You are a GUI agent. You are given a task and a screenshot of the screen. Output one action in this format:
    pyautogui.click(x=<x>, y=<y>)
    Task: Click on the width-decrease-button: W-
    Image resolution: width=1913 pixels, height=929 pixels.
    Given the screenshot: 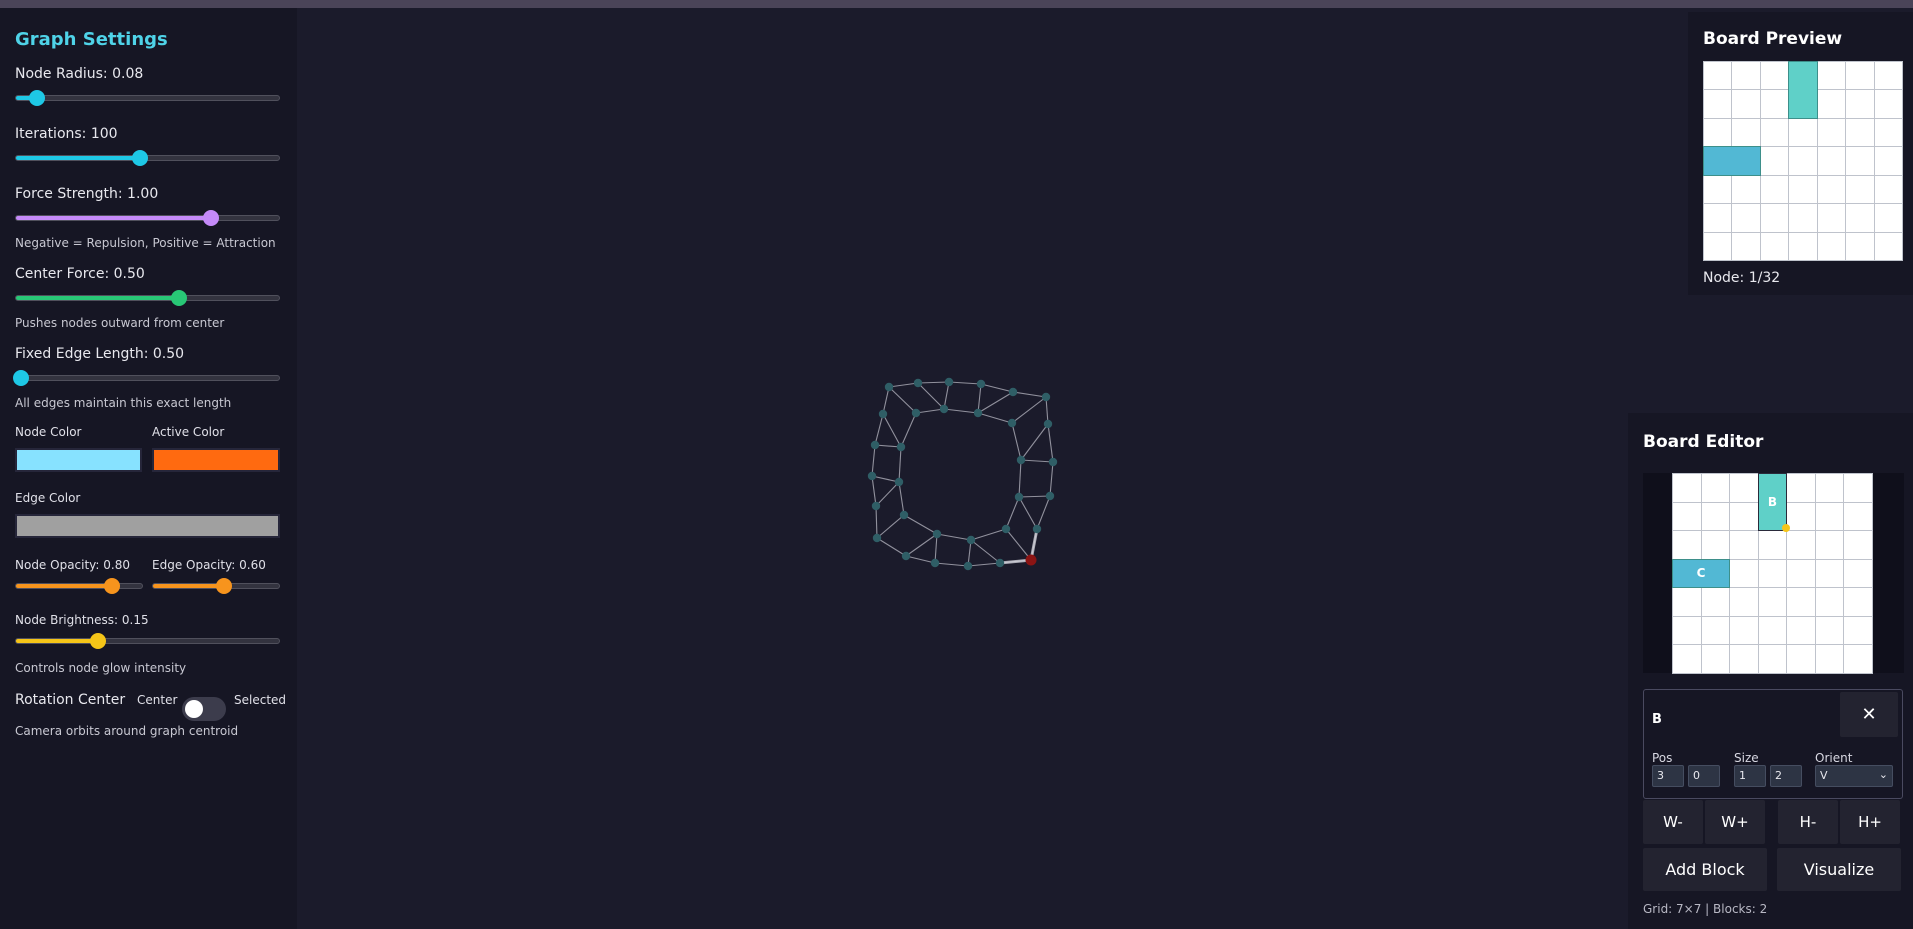 What is the action you would take?
    pyautogui.click(x=1673, y=822)
    